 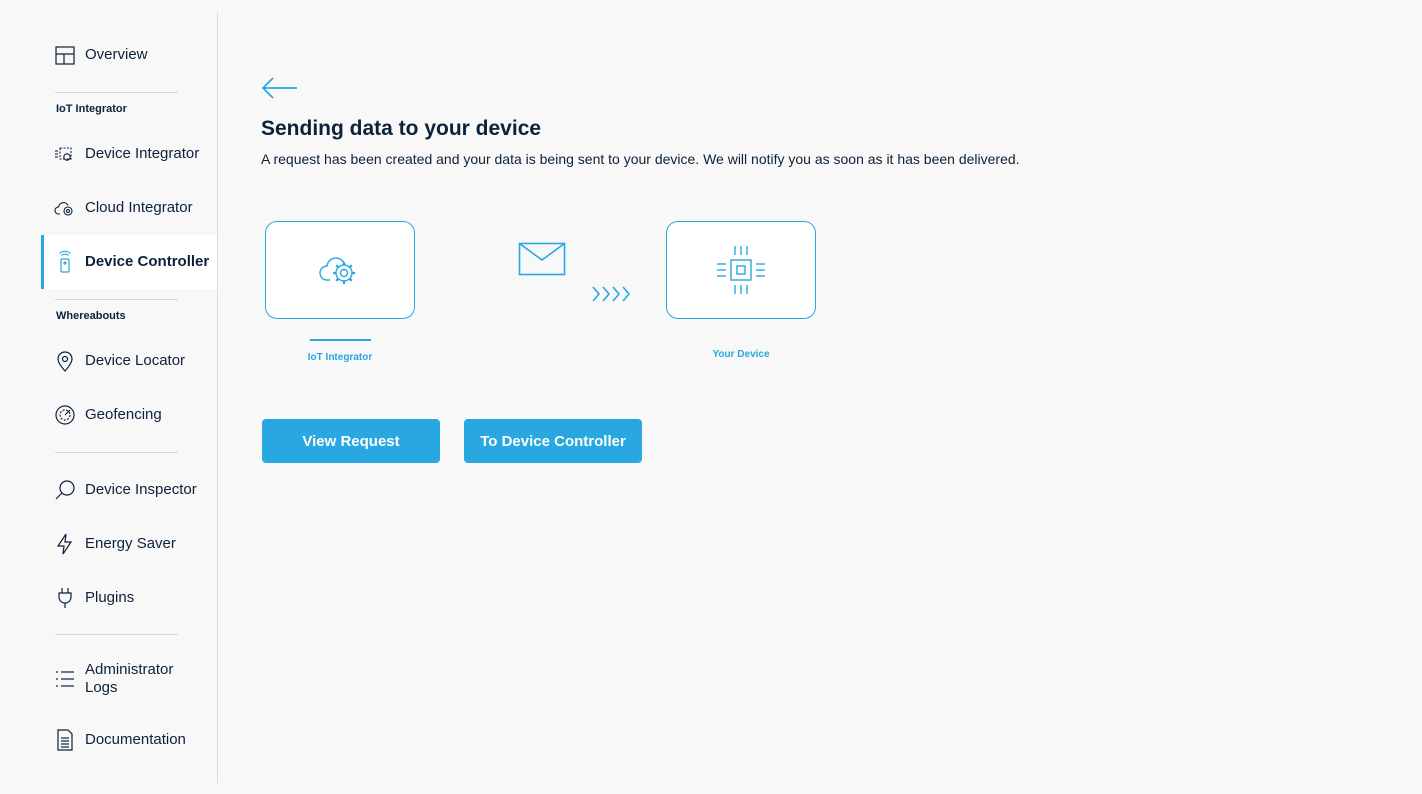 What do you see at coordinates (141, 489) in the screenshot?
I see `sidebar-item-label: Device Inspector` at bounding box center [141, 489].